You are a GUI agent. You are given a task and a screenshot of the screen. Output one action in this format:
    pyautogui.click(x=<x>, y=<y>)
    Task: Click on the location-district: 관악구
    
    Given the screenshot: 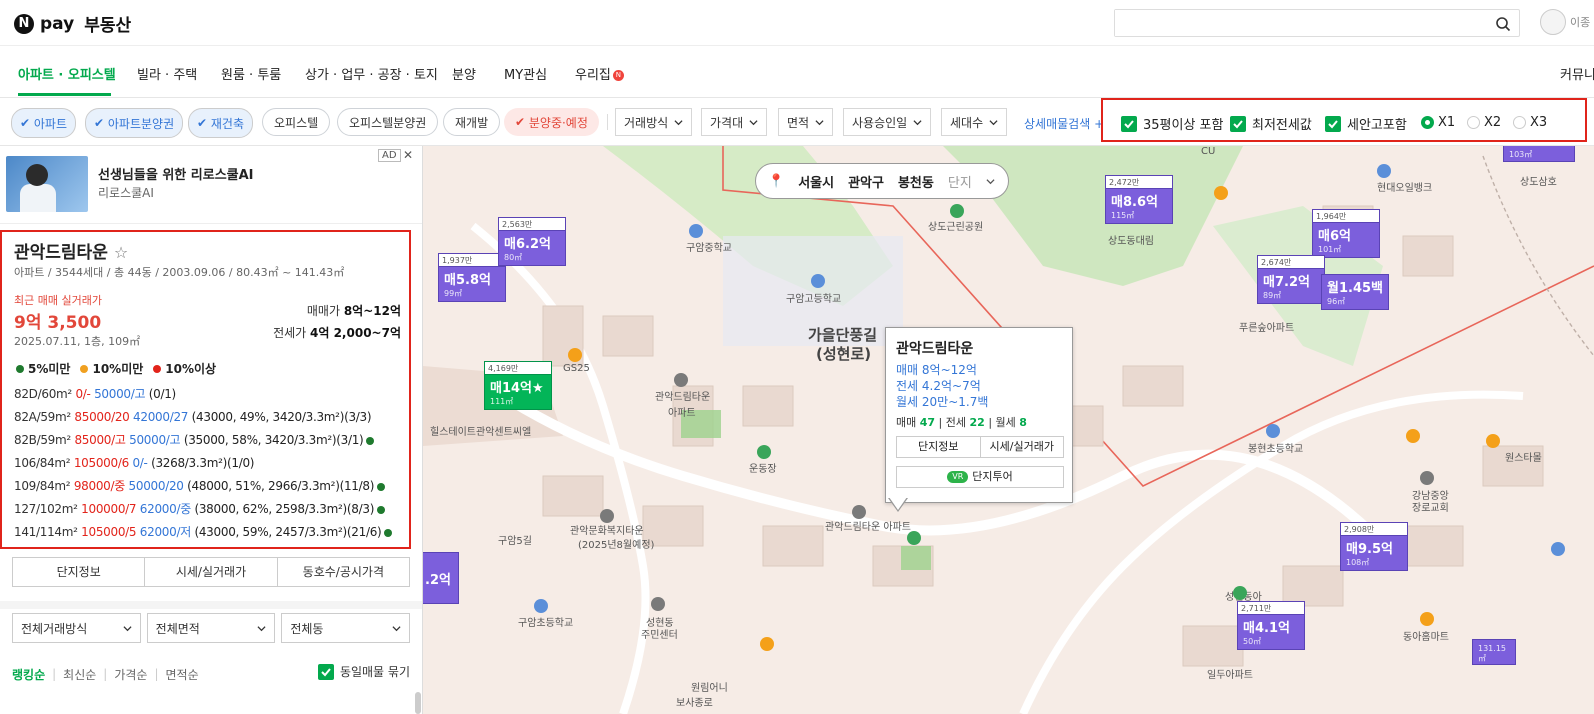 What is the action you would take?
    pyautogui.click(x=866, y=181)
    